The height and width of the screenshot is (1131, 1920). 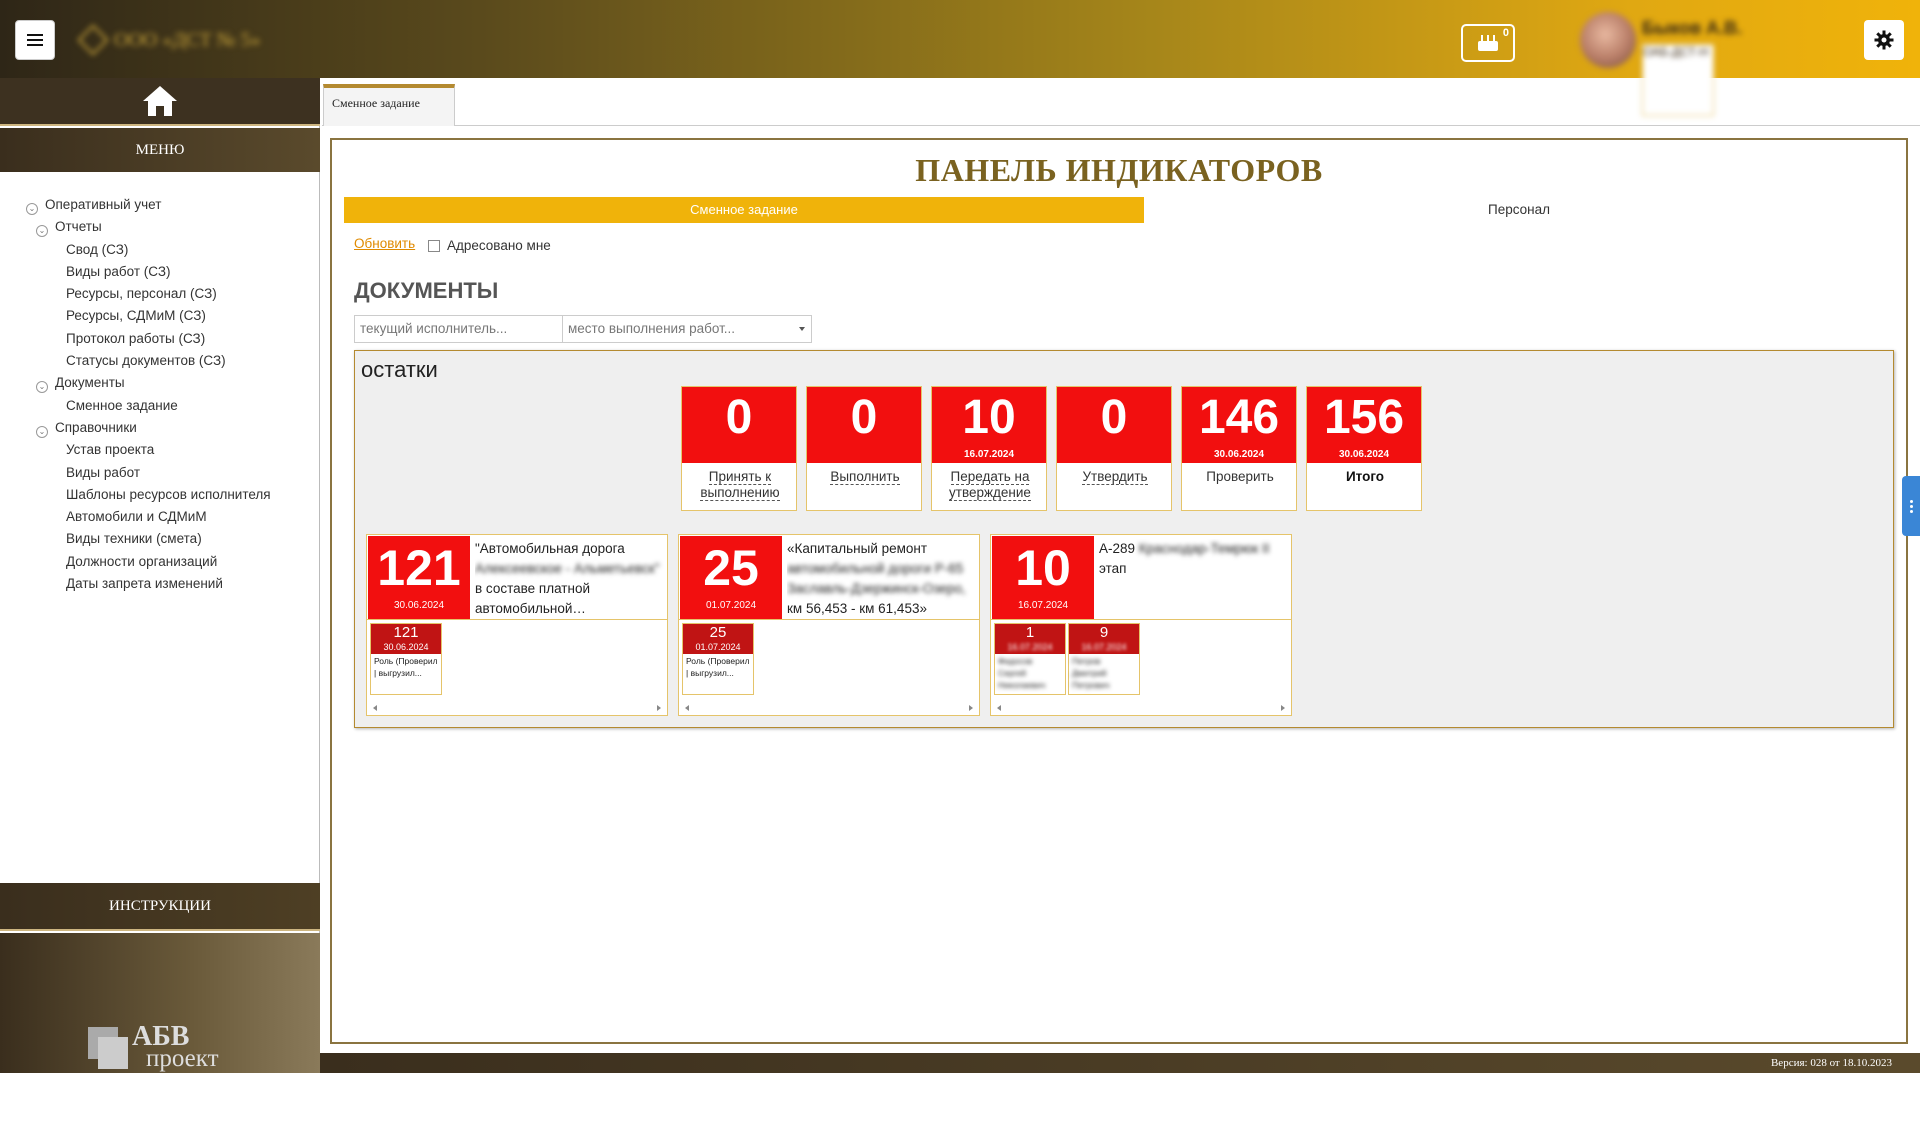 What do you see at coordinates (1115, 477) in the screenshot?
I see `indicator-label: Утвердить` at bounding box center [1115, 477].